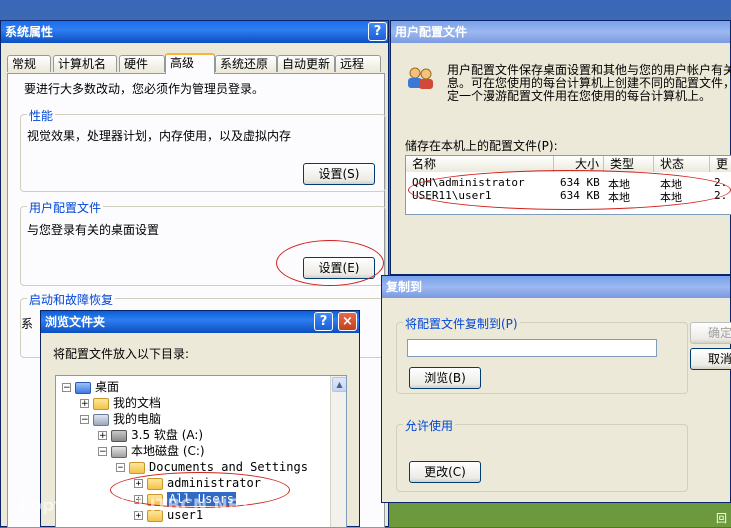 Image resolution: width=731 pixels, height=528 pixels. I want to click on tree-item-label: 3.5 软盘 (A:), so click(167, 435).